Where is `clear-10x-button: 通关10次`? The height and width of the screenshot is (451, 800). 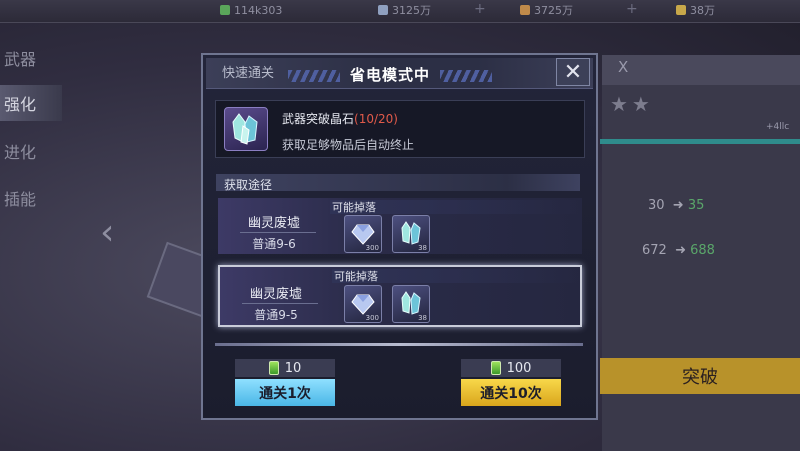 clear-10x-button: 通关10次 is located at coordinates (511, 392).